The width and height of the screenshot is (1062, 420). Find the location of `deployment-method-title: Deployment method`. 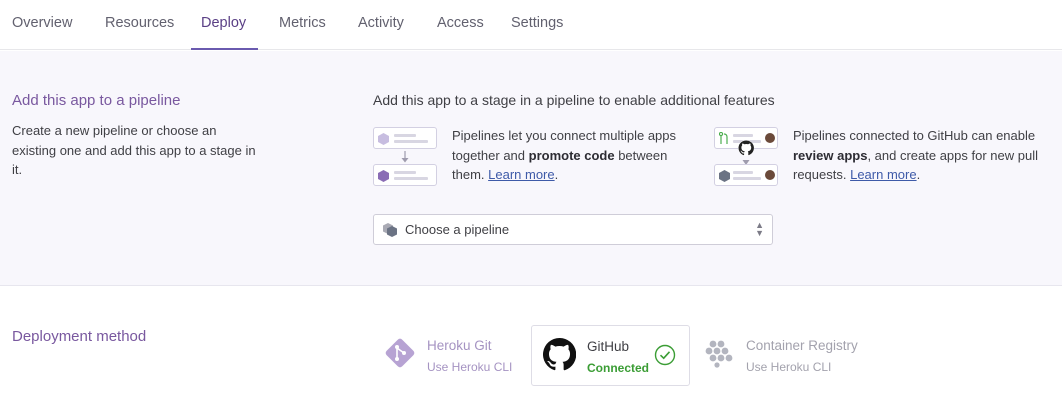

deployment-method-title: Deployment method is located at coordinates (79, 336).